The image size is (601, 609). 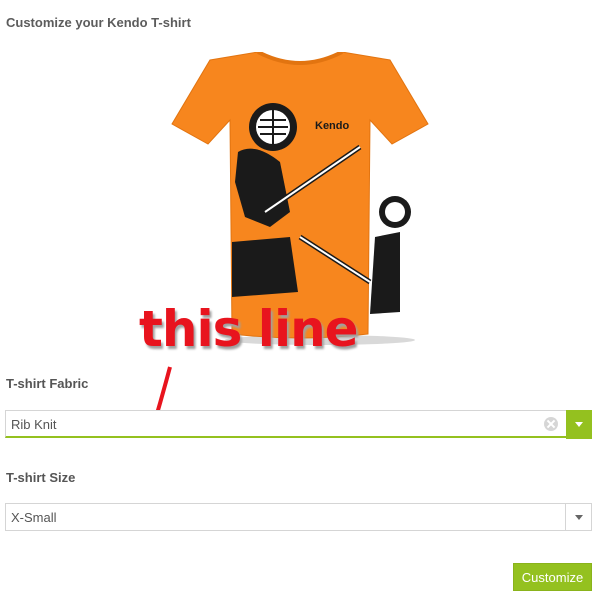 What do you see at coordinates (41, 477) in the screenshot?
I see `size-label: T-shirt Size` at bounding box center [41, 477].